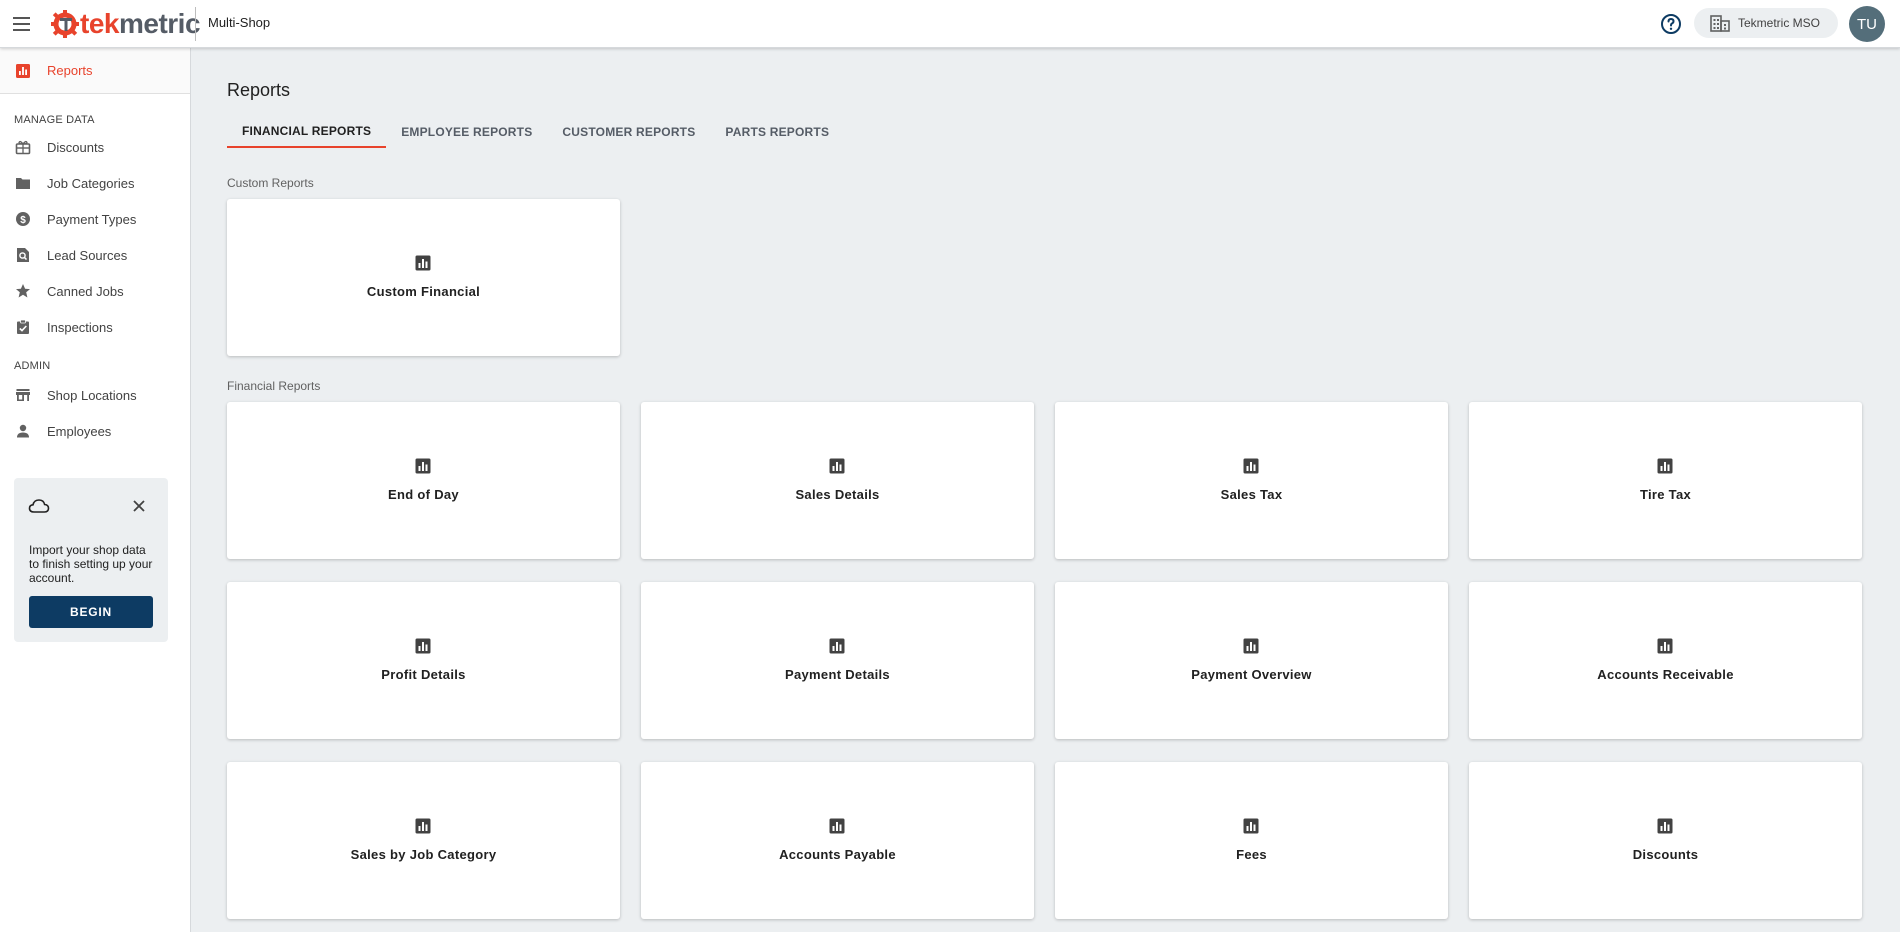 This screenshot has height=932, width=1900. What do you see at coordinates (65, 24) in the screenshot?
I see `gear-logo-icon` at bounding box center [65, 24].